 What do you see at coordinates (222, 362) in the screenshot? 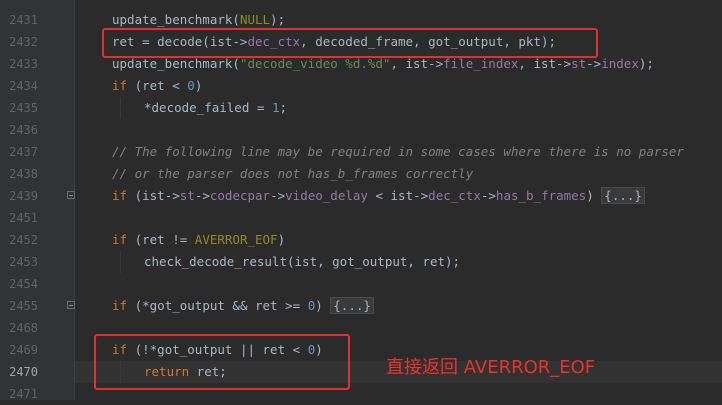
I see `highlight-box-return` at bounding box center [222, 362].